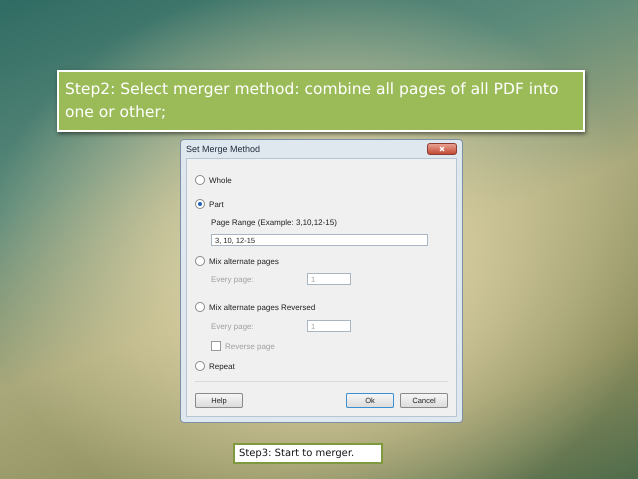  Describe the element at coordinates (244, 261) in the screenshot. I see `option-label: Mix alternate pages` at that location.